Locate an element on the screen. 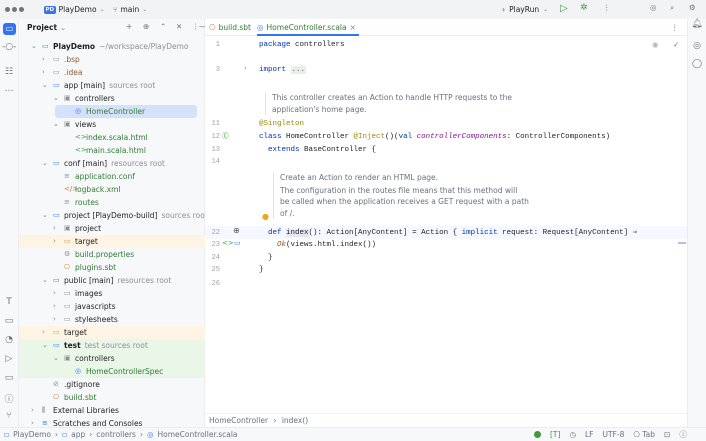 The image size is (706, 441). settings-icon: ⚙ is located at coordinates (692, 7).